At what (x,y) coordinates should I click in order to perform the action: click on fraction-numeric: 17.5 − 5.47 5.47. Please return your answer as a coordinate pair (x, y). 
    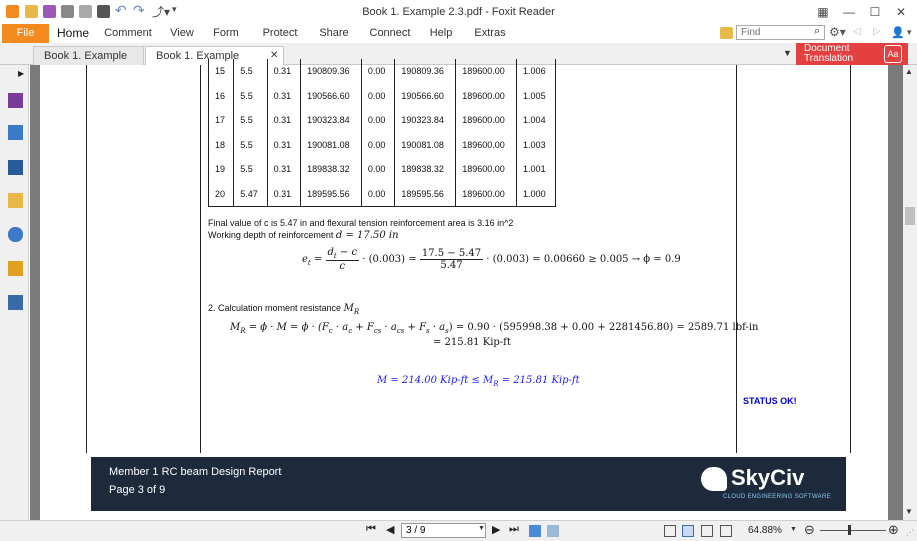
    Looking at the image, I should click on (451, 259).